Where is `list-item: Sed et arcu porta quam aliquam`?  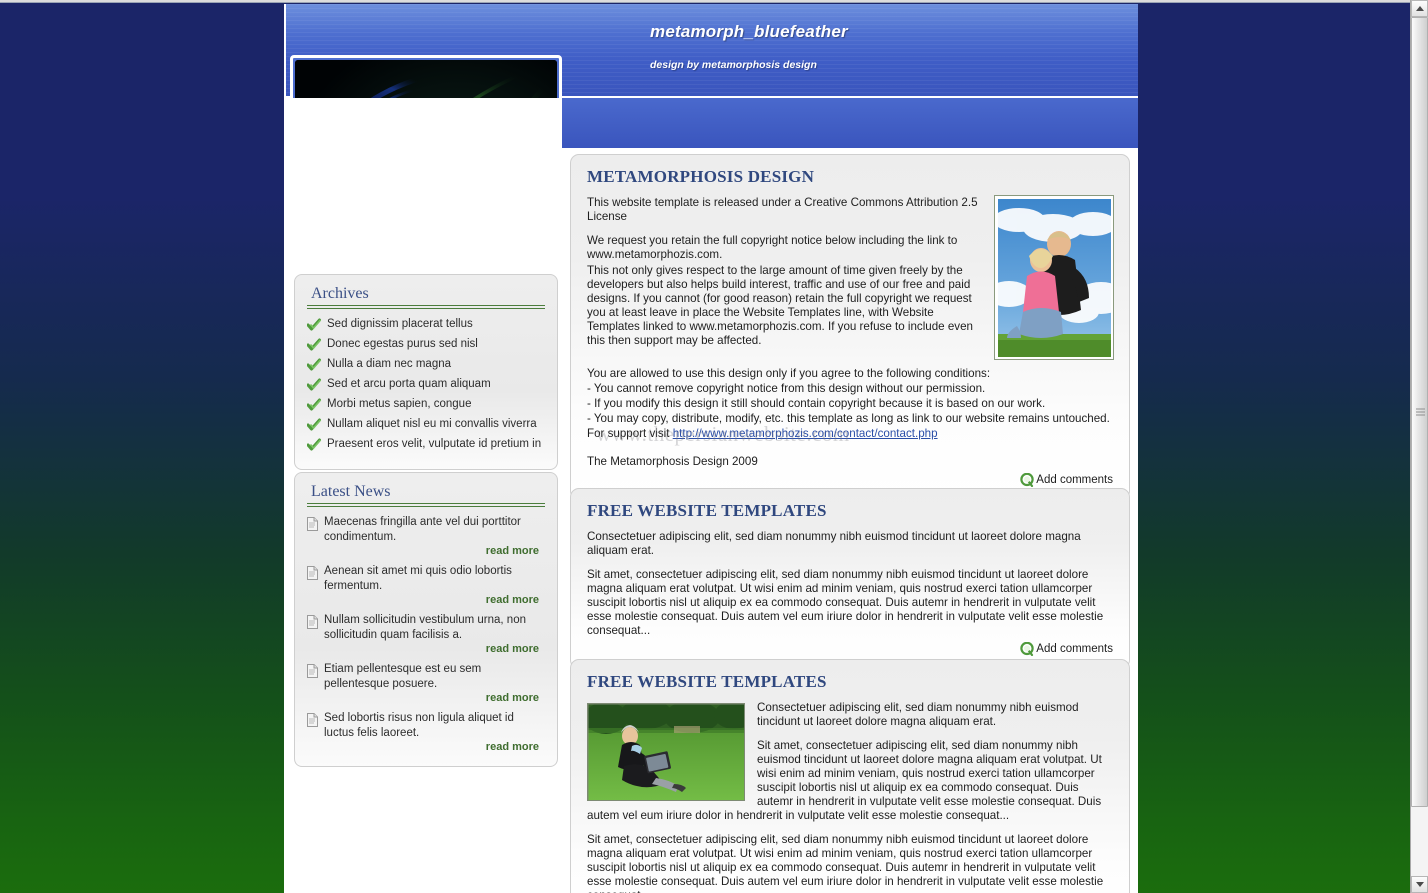
list-item: Sed et arcu porta quam aliquam is located at coordinates (425, 384).